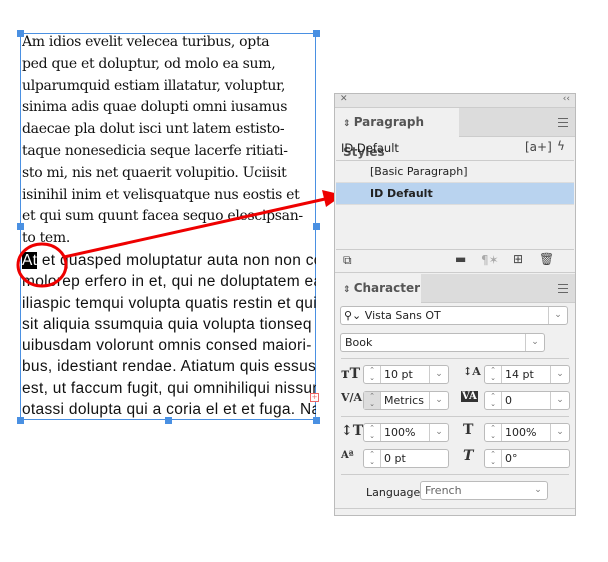 This screenshot has width=608, height=562. Describe the element at coordinates (546, 259) in the screenshot. I see `trash-icon: 🗑` at that location.